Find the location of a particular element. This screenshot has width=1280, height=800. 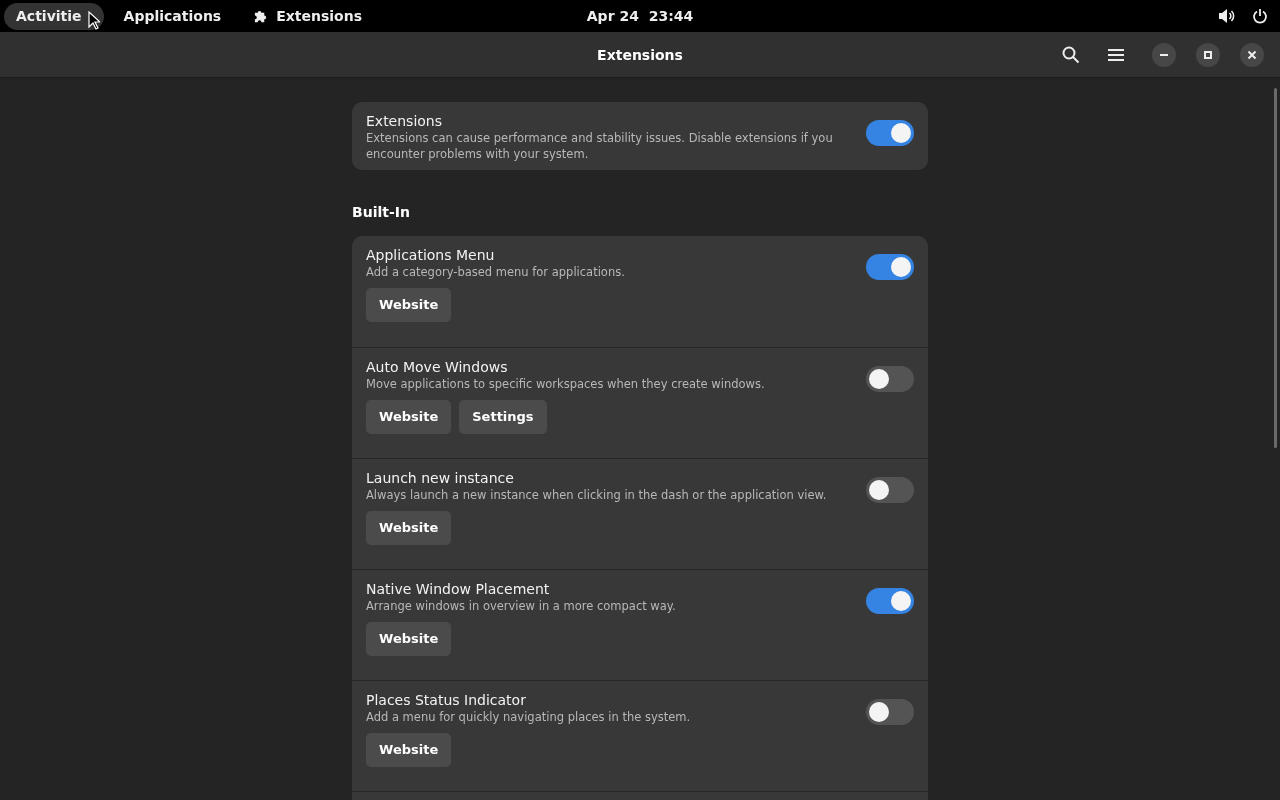

section-heading: Built-In is located at coordinates (381, 212).